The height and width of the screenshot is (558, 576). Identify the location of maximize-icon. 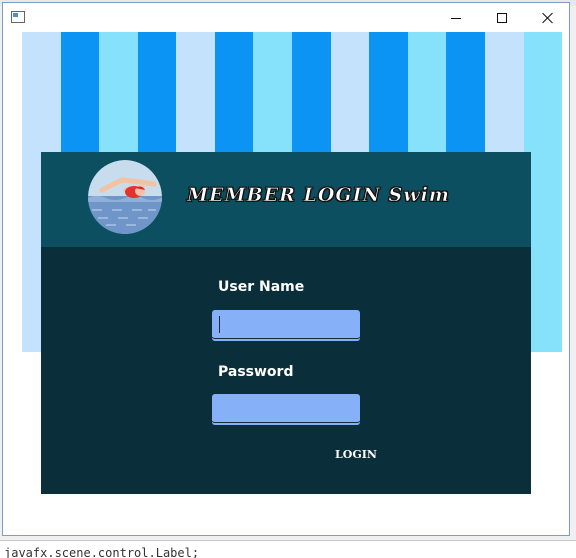
(502, 18).